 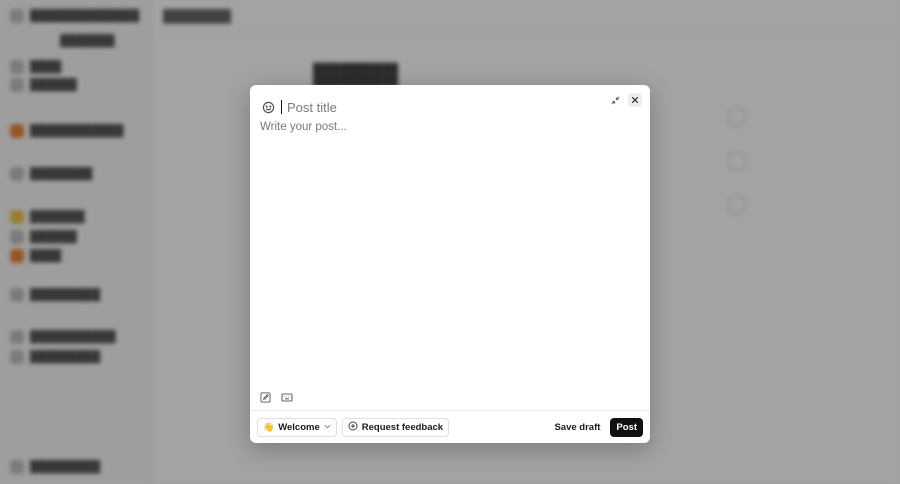 What do you see at coordinates (635, 100) in the screenshot?
I see `close-icon` at bounding box center [635, 100].